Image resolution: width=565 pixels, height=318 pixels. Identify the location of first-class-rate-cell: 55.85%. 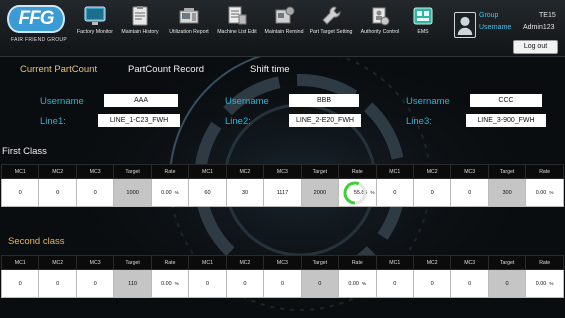
(357, 192).